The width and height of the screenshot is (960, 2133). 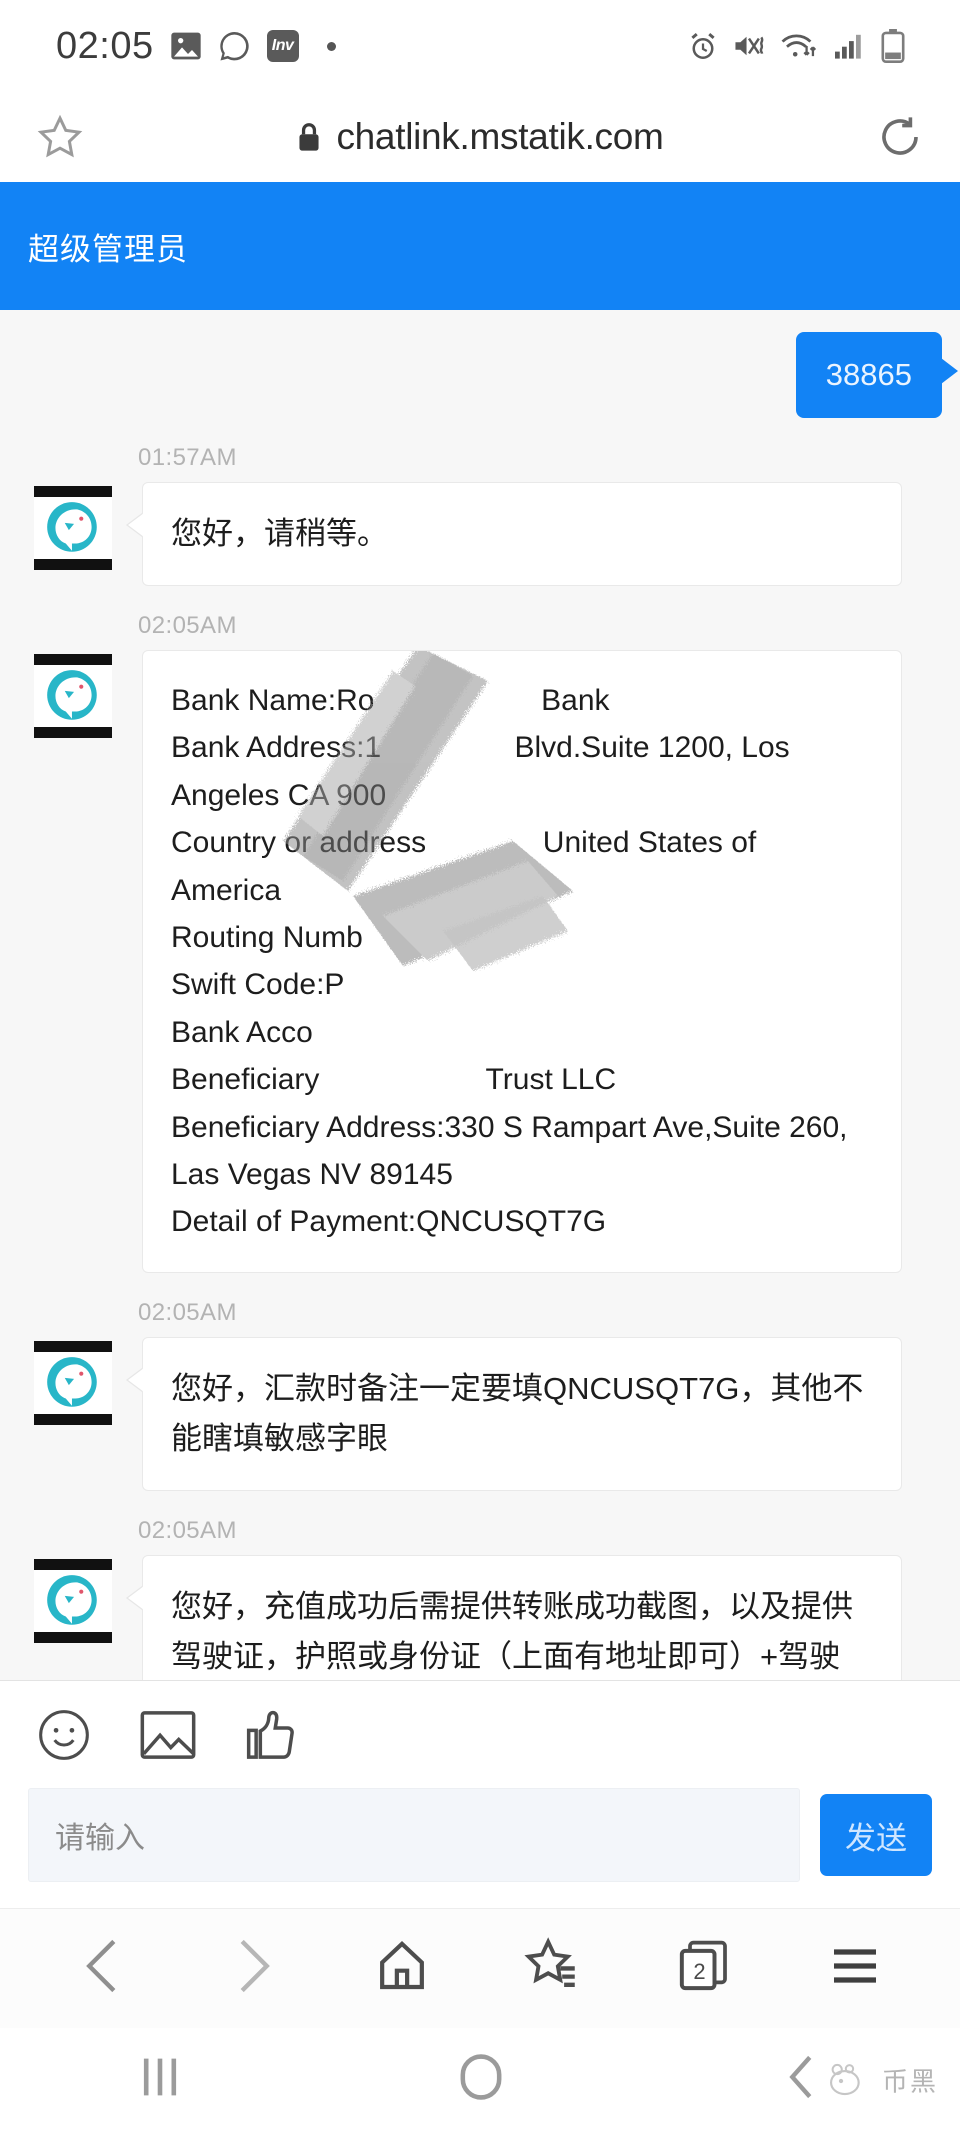 What do you see at coordinates (876, 1835) in the screenshot?
I see `send-button: 发送` at bounding box center [876, 1835].